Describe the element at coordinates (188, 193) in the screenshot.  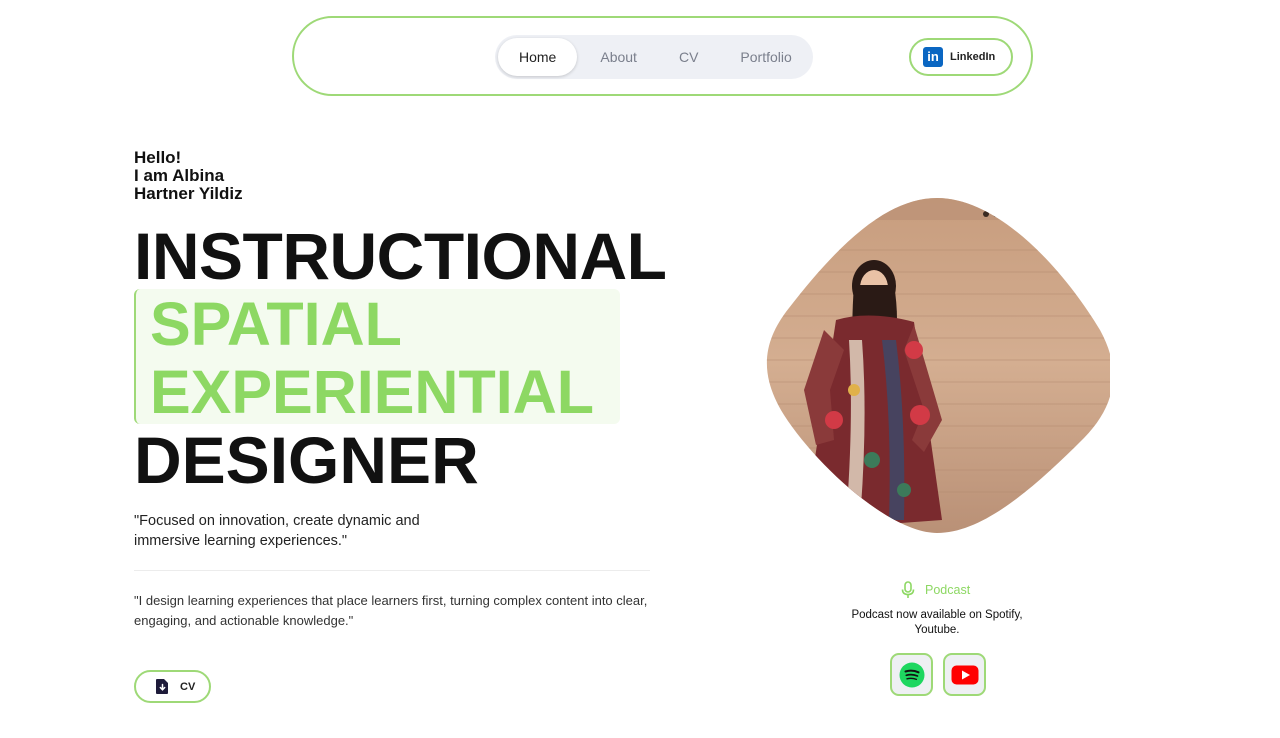
I see `greeting-line: Hartner Yildiz` at that location.